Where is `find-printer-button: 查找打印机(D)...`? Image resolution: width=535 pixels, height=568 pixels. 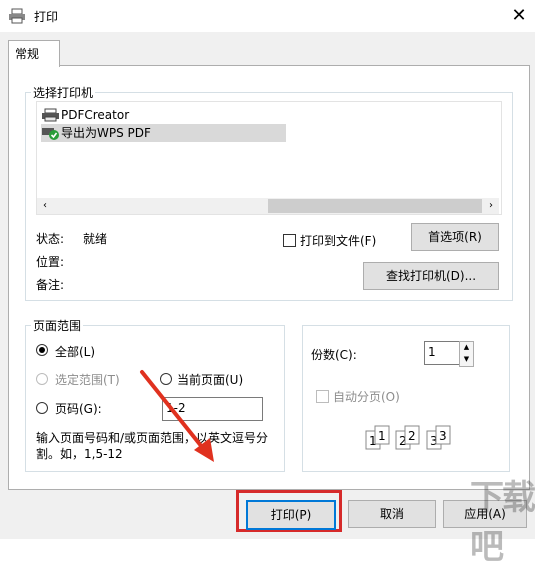
find-printer-button: 查找打印机(D)... is located at coordinates (431, 276).